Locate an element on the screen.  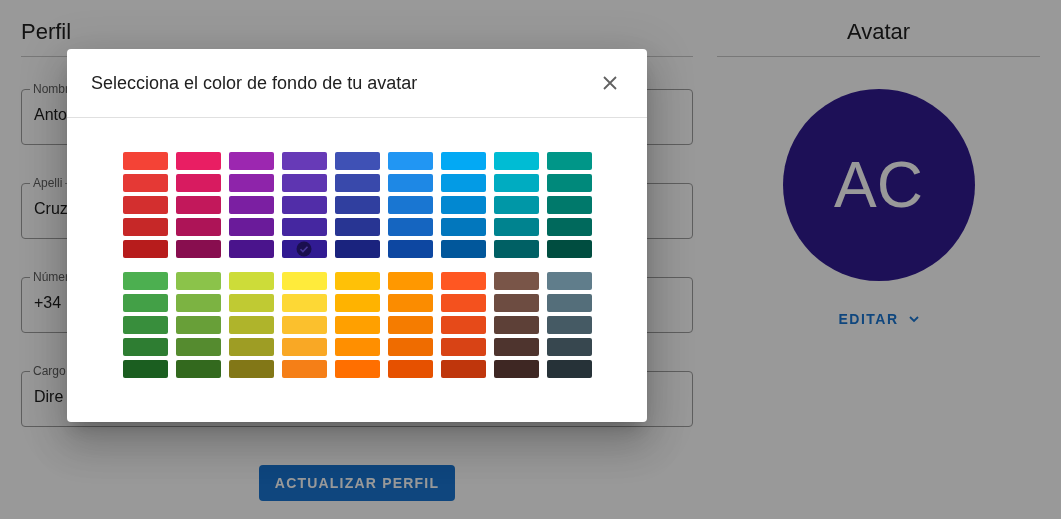
field-label: Nombr is located at coordinates (51, 89).